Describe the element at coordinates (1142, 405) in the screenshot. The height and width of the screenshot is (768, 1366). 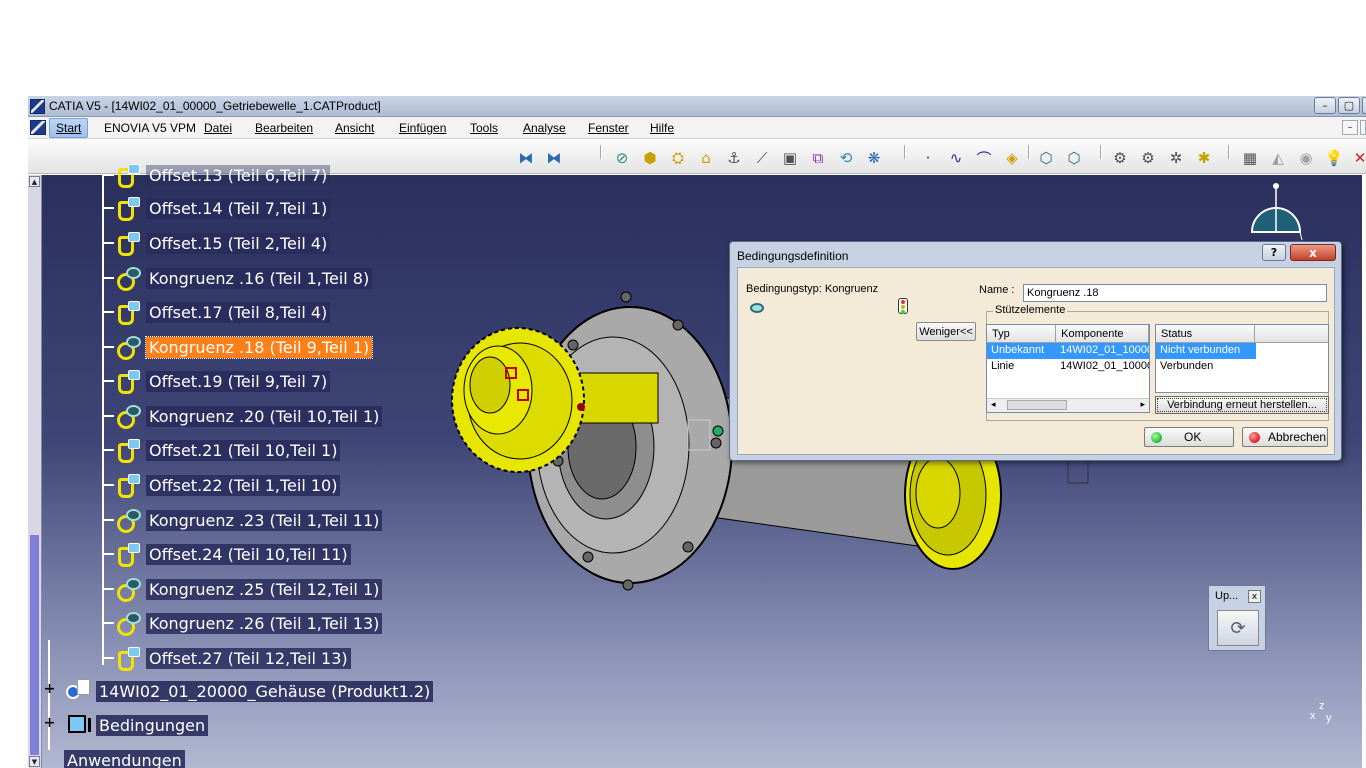
I see `scroll-right-icon: ▸` at that location.